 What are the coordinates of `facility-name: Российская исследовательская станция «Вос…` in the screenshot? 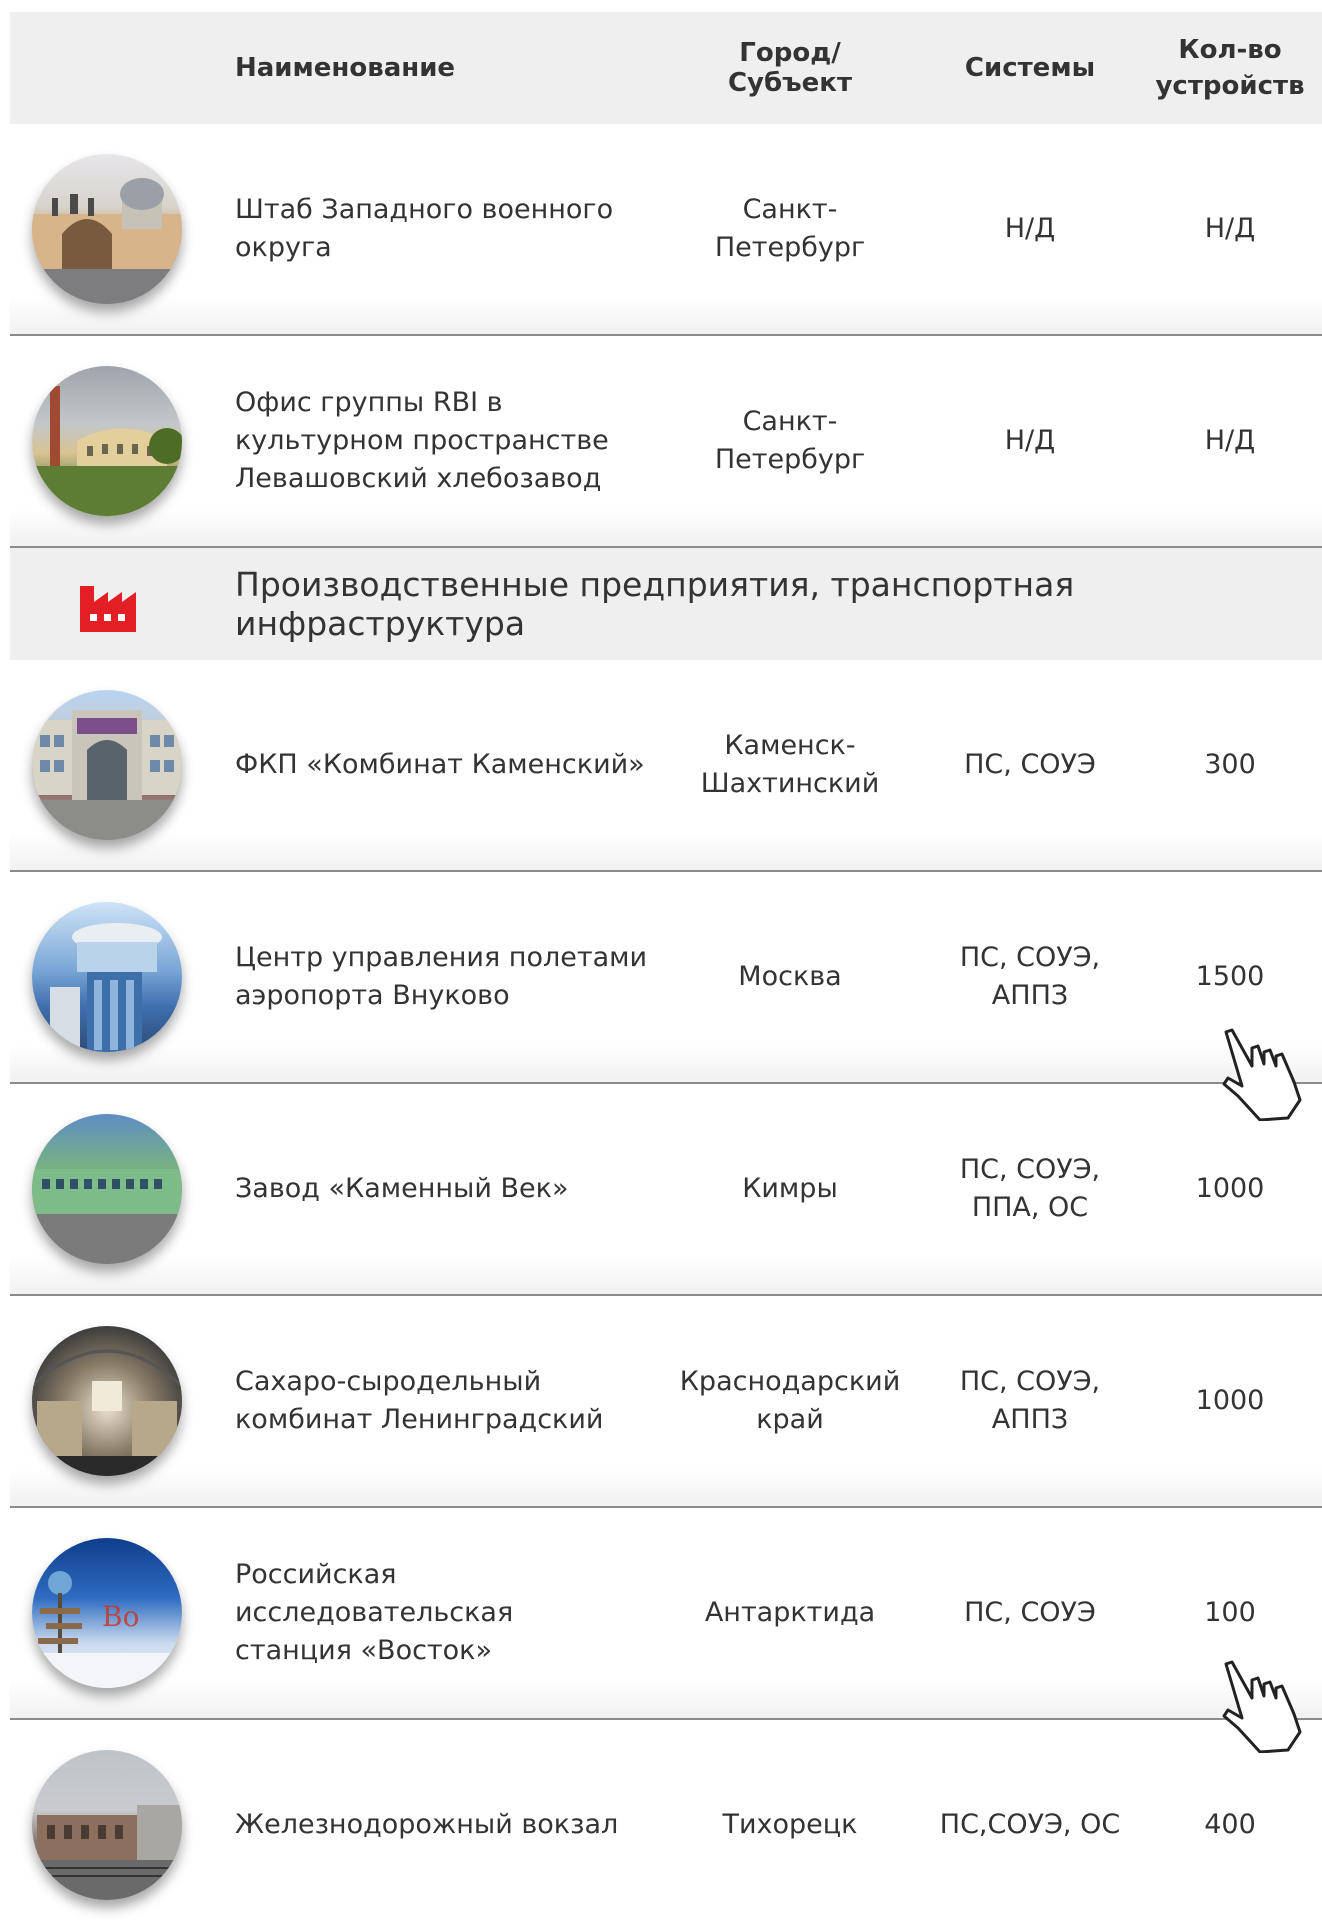 It's located at (455, 1613).